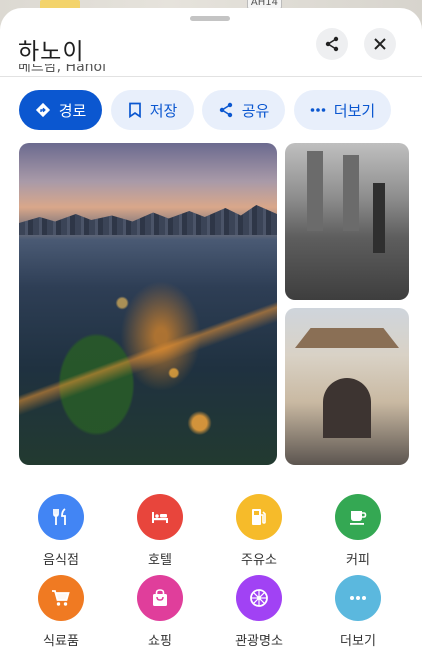 Image resolution: width=422 pixels, height=662 pixels. What do you see at coordinates (51, 52) in the screenshot?
I see `place-title: 하노이` at bounding box center [51, 52].